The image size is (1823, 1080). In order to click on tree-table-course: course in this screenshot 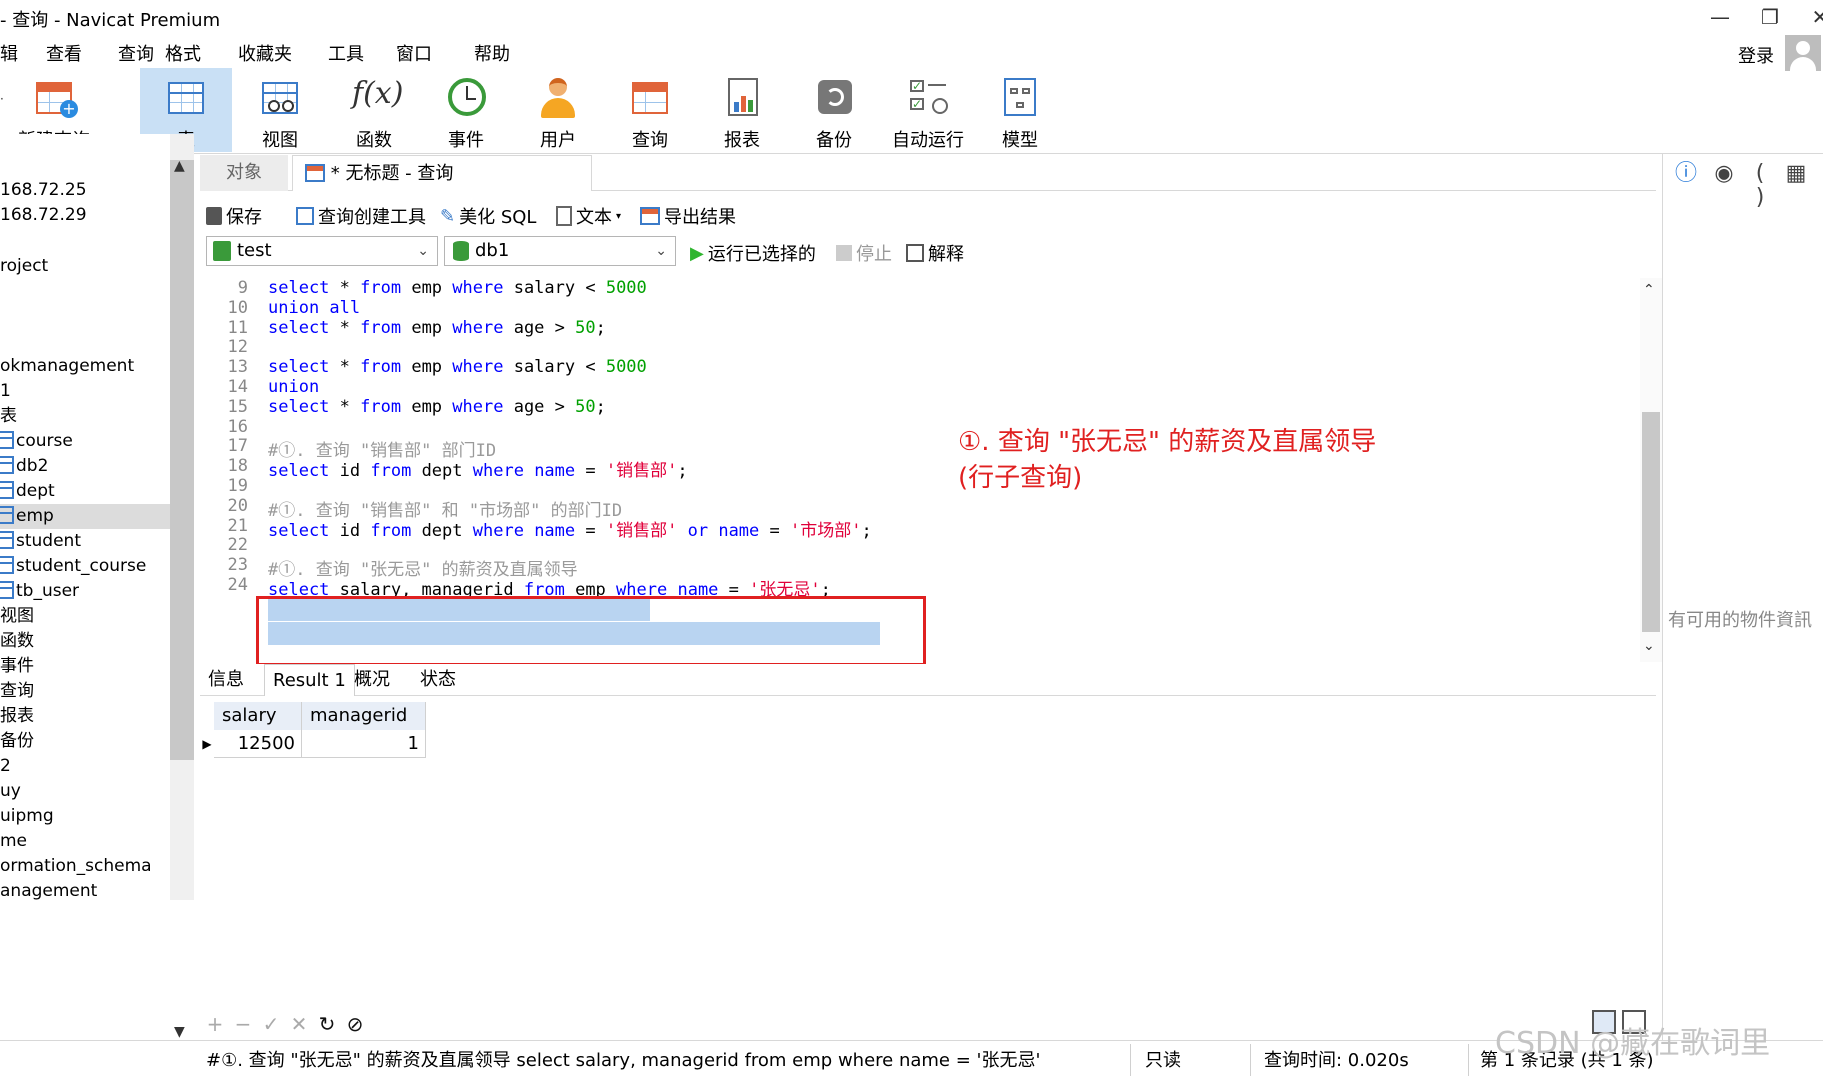, I will do `click(85, 441)`.